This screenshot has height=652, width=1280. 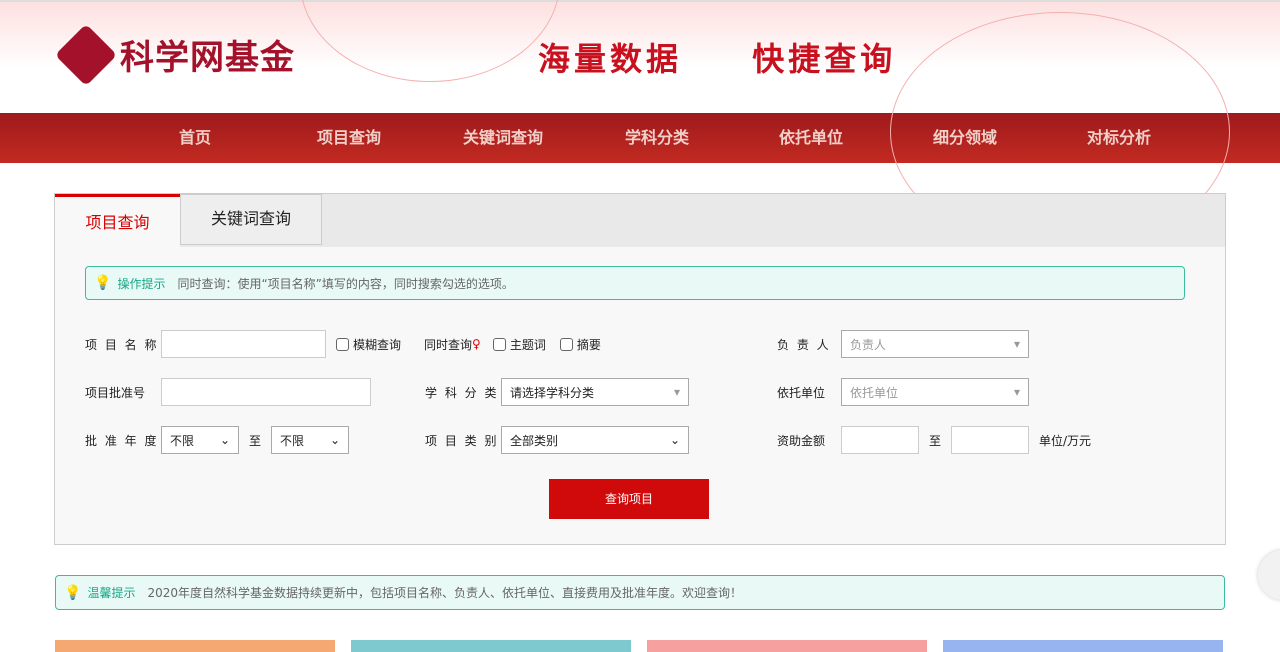 I want to click on float-button, so click(x=1269, y=575).